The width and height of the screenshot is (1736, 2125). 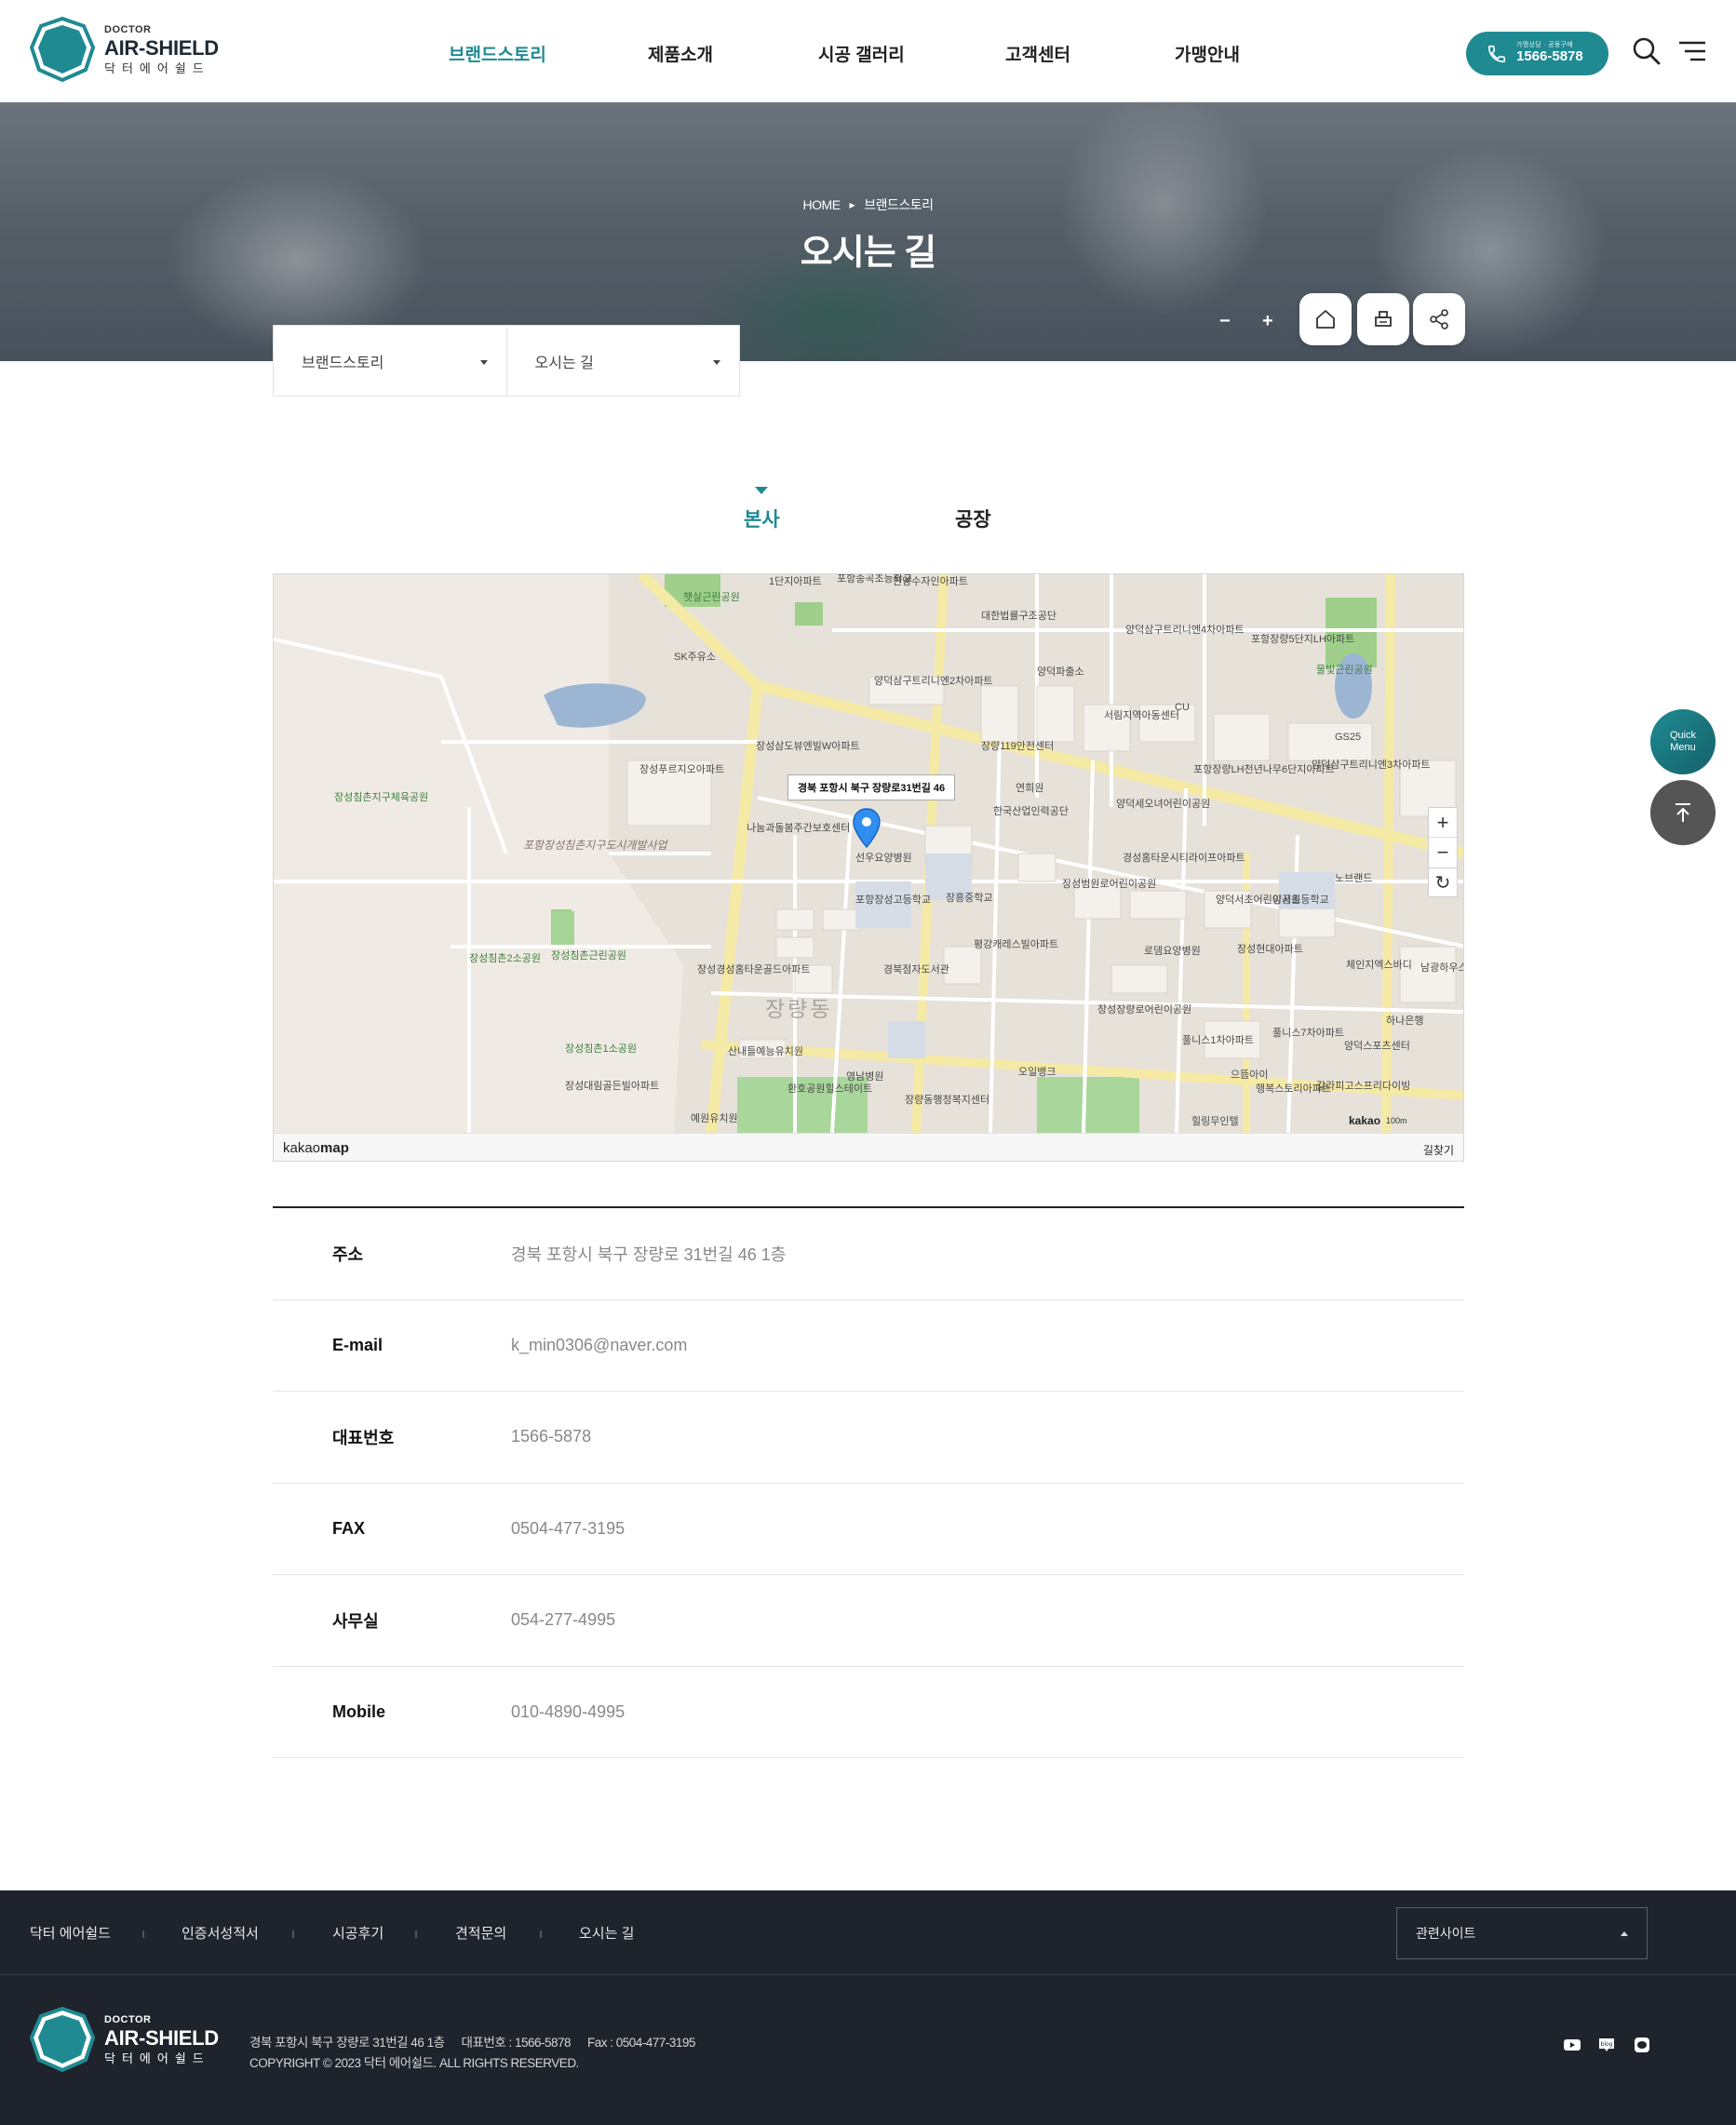 I want to click on info-key: FAX, so click(x=349, y=1528).